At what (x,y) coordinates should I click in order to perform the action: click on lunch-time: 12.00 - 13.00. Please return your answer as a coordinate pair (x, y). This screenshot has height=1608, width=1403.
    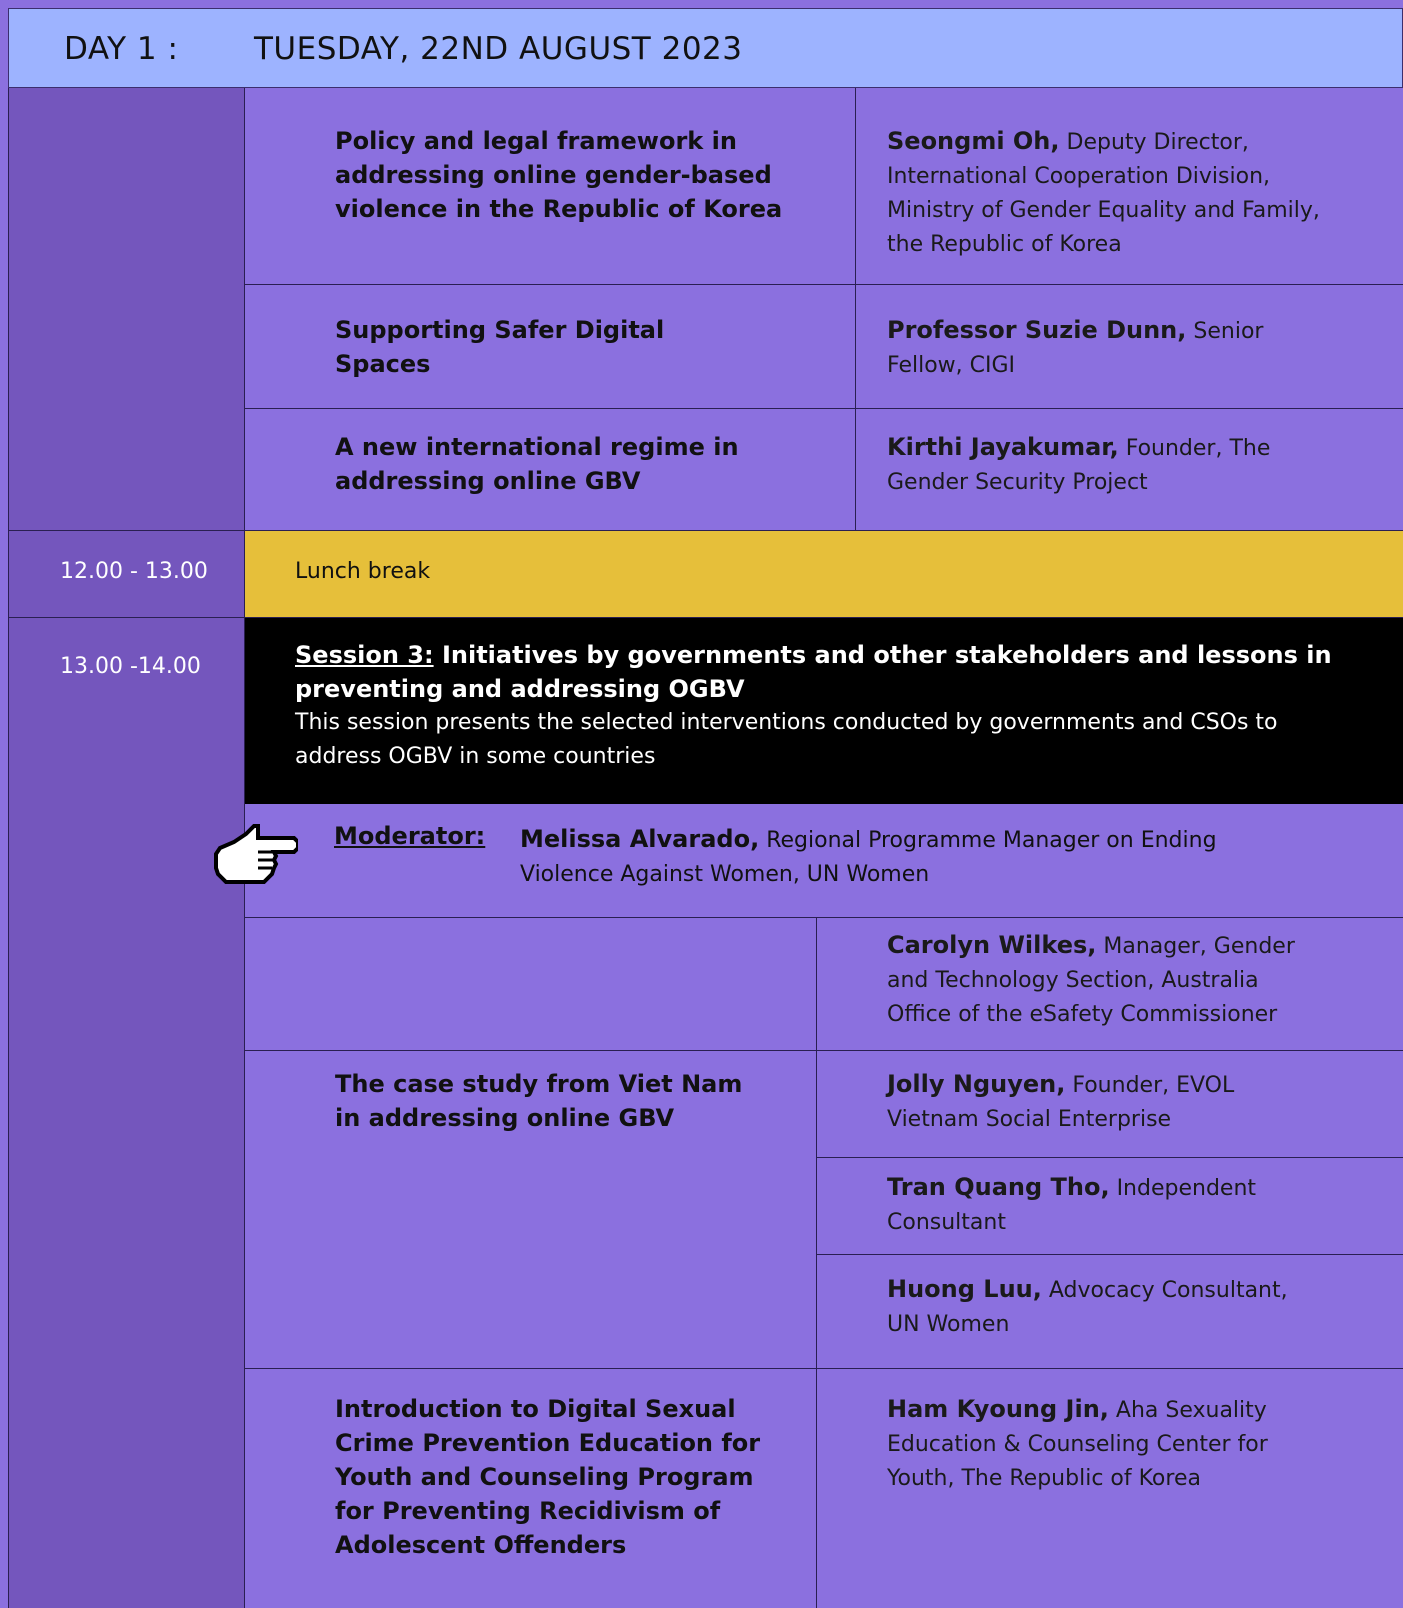
    Looking at the image, I should click on (134, 571).